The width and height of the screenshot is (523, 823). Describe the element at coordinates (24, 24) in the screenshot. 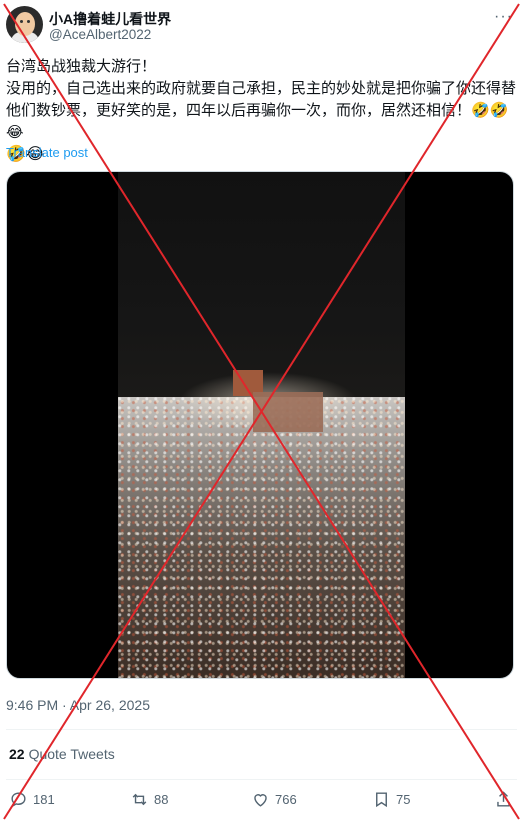

I see `avatar` at that location.